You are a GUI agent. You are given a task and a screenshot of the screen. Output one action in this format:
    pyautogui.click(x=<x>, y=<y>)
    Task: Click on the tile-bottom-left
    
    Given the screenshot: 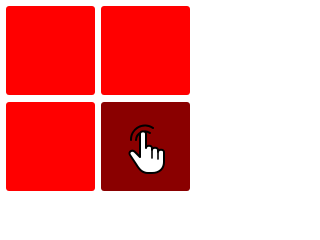 What is the action you would take?
    pyautogui.click(x=50, y=146)
    